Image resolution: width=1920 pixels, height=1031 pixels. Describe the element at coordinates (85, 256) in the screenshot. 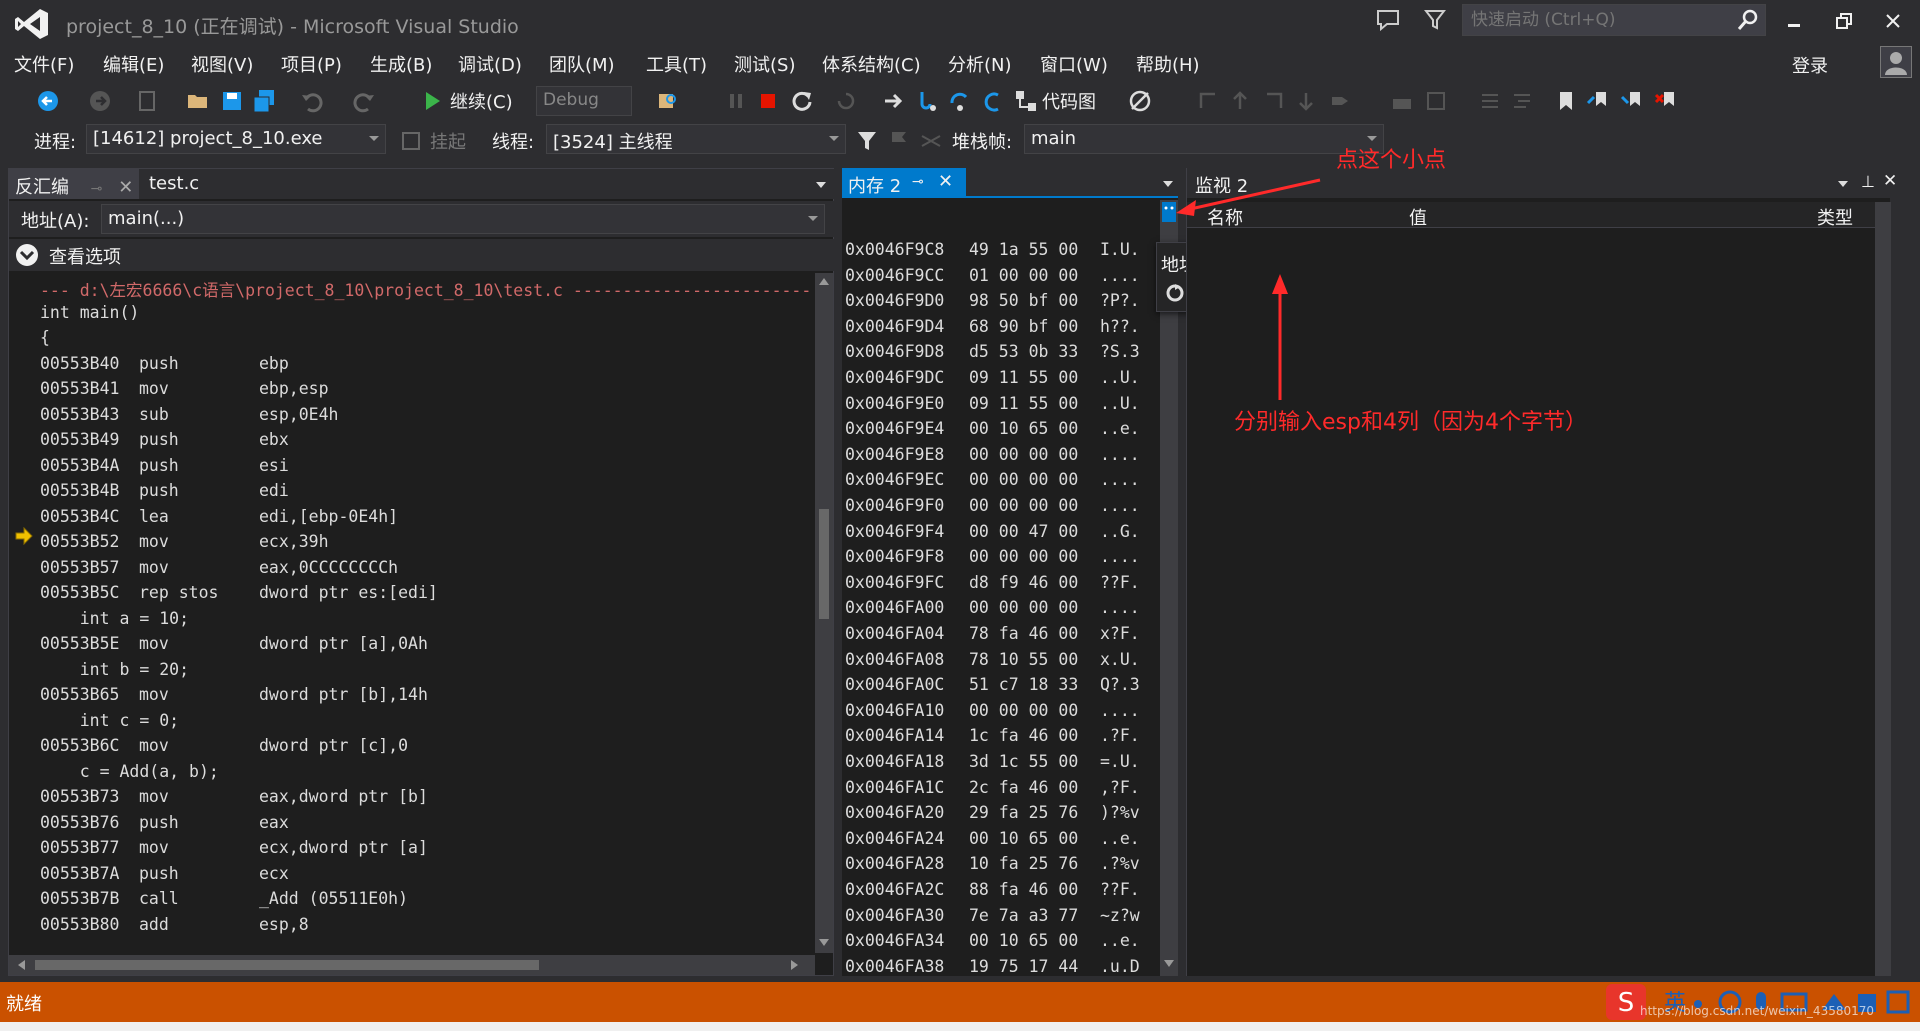

I see `view-options-label: 查看选项` at that location.